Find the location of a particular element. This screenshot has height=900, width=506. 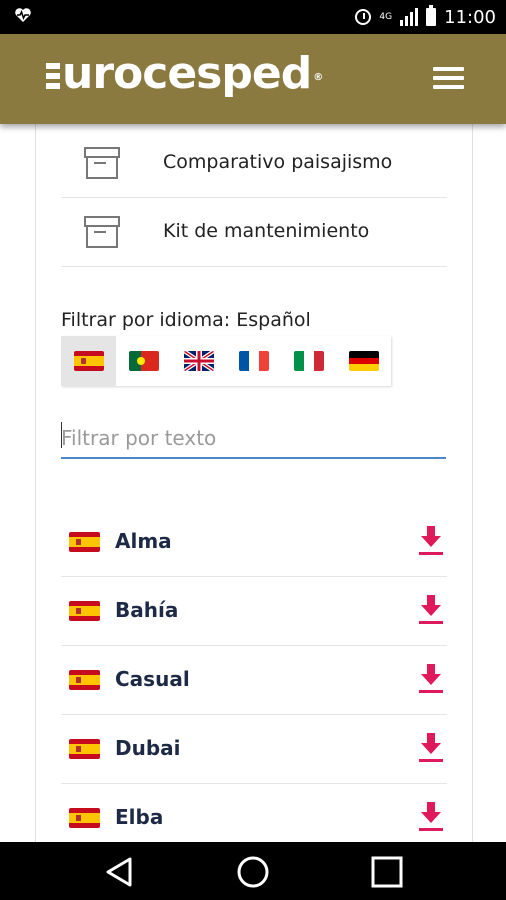

document-name: Bahía is located at coordinates (147, 610).